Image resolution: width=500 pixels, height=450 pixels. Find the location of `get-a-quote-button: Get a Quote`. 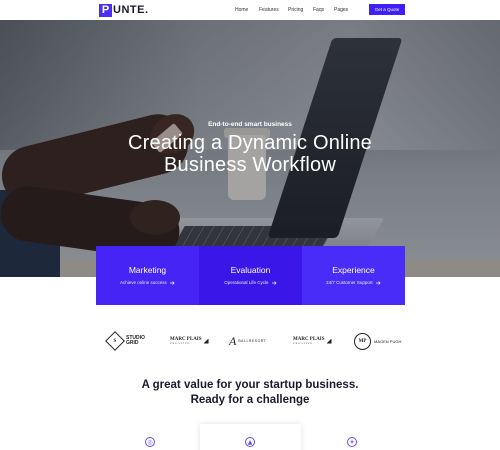

get-a-quote-button: Get a Quote is located at coordinates (387, 9).